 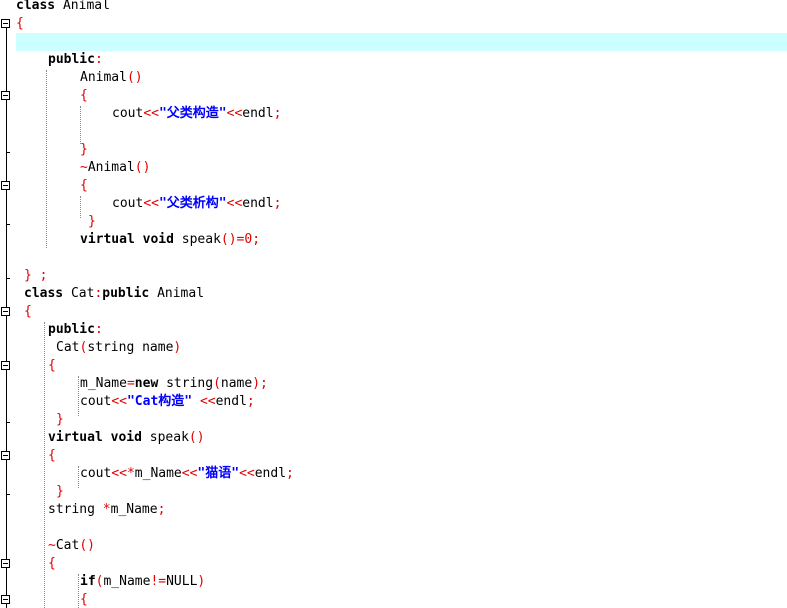 I want to click on operator-token: } ;, so click(x=36, y=275).